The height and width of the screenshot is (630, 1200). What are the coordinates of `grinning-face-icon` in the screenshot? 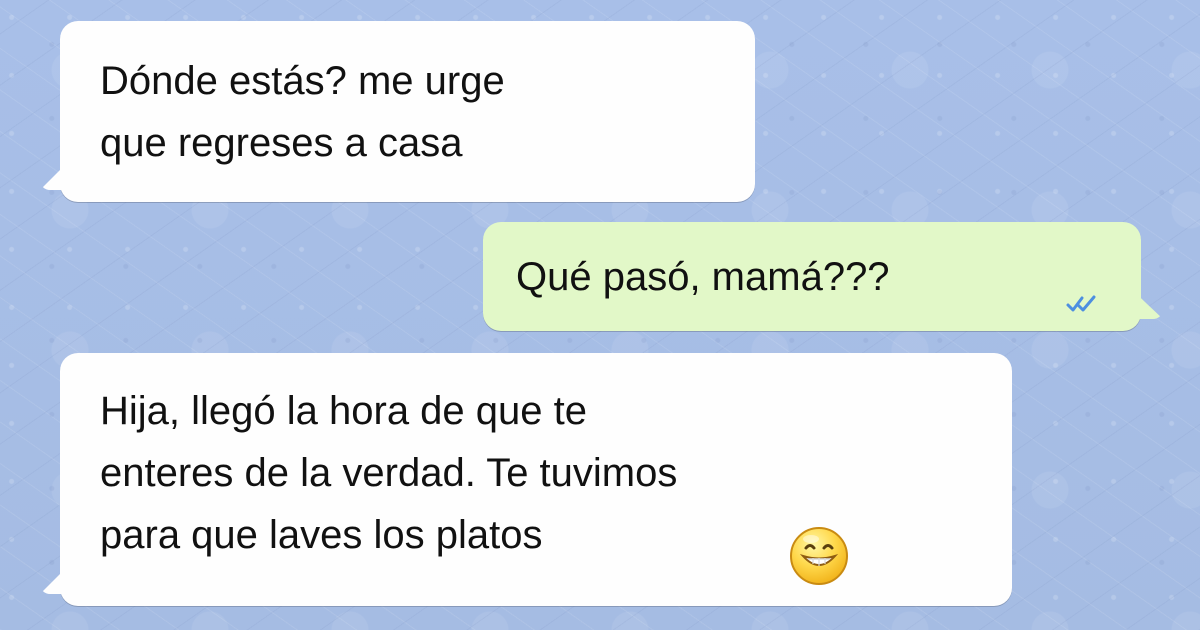 It's located at (819, 556).